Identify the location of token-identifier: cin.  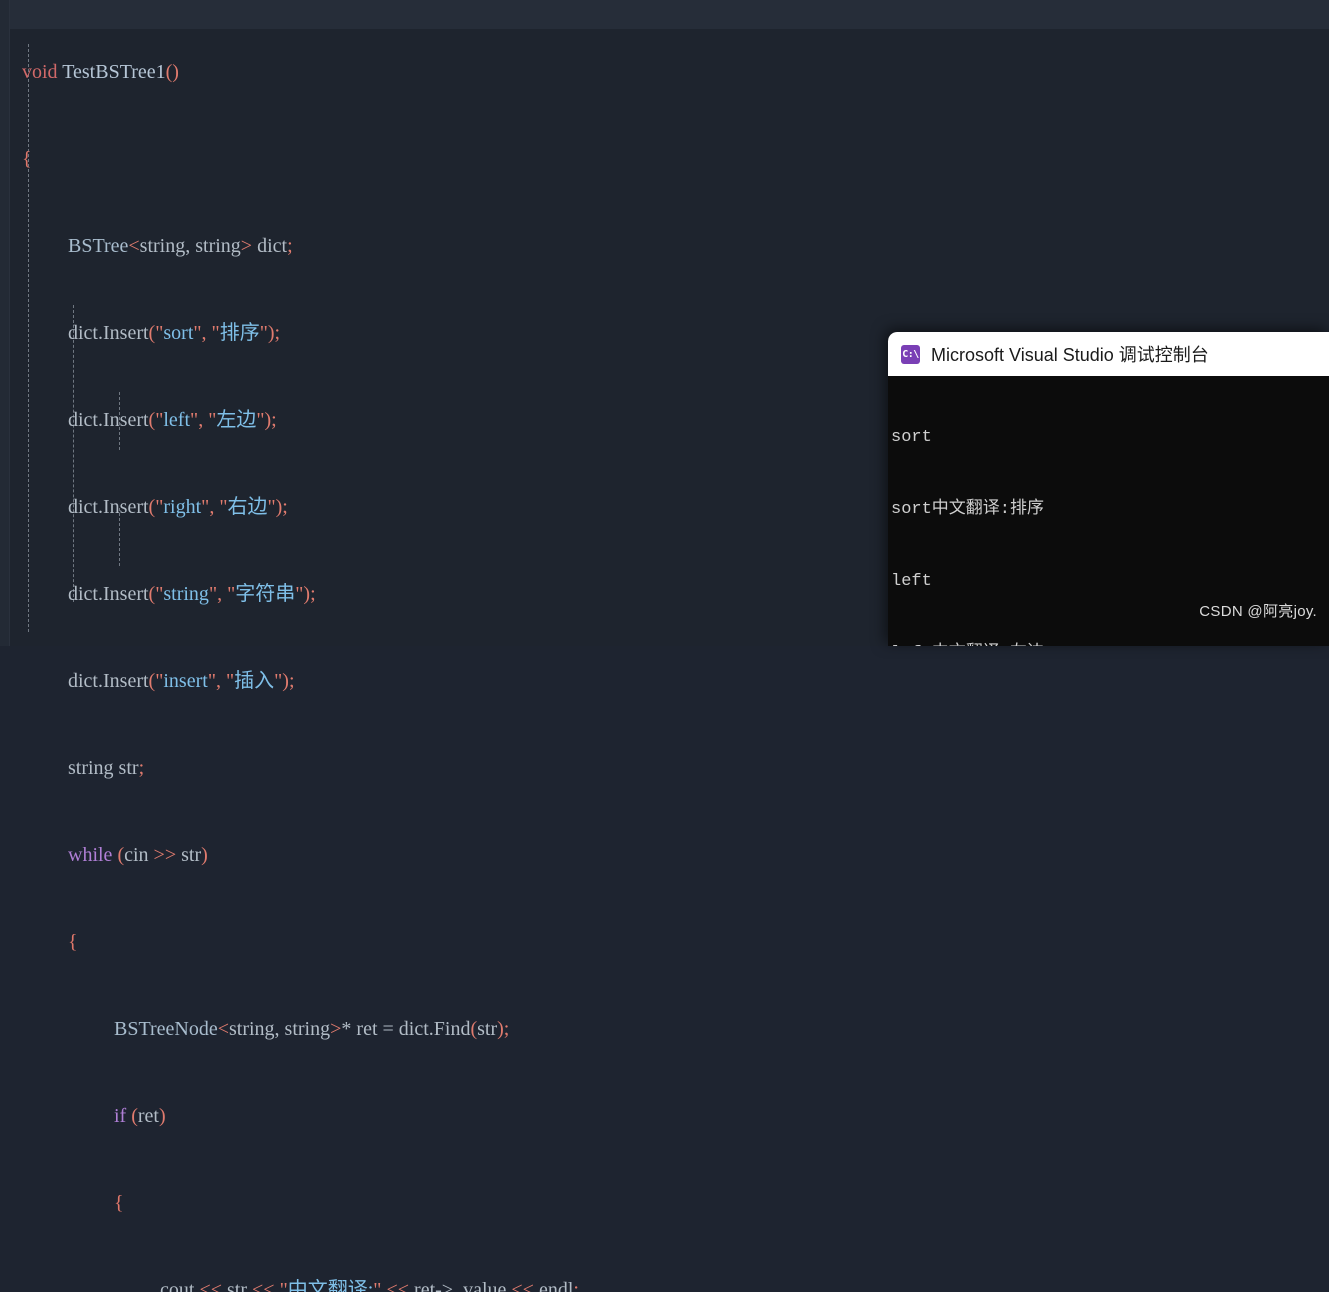
(136, 855).